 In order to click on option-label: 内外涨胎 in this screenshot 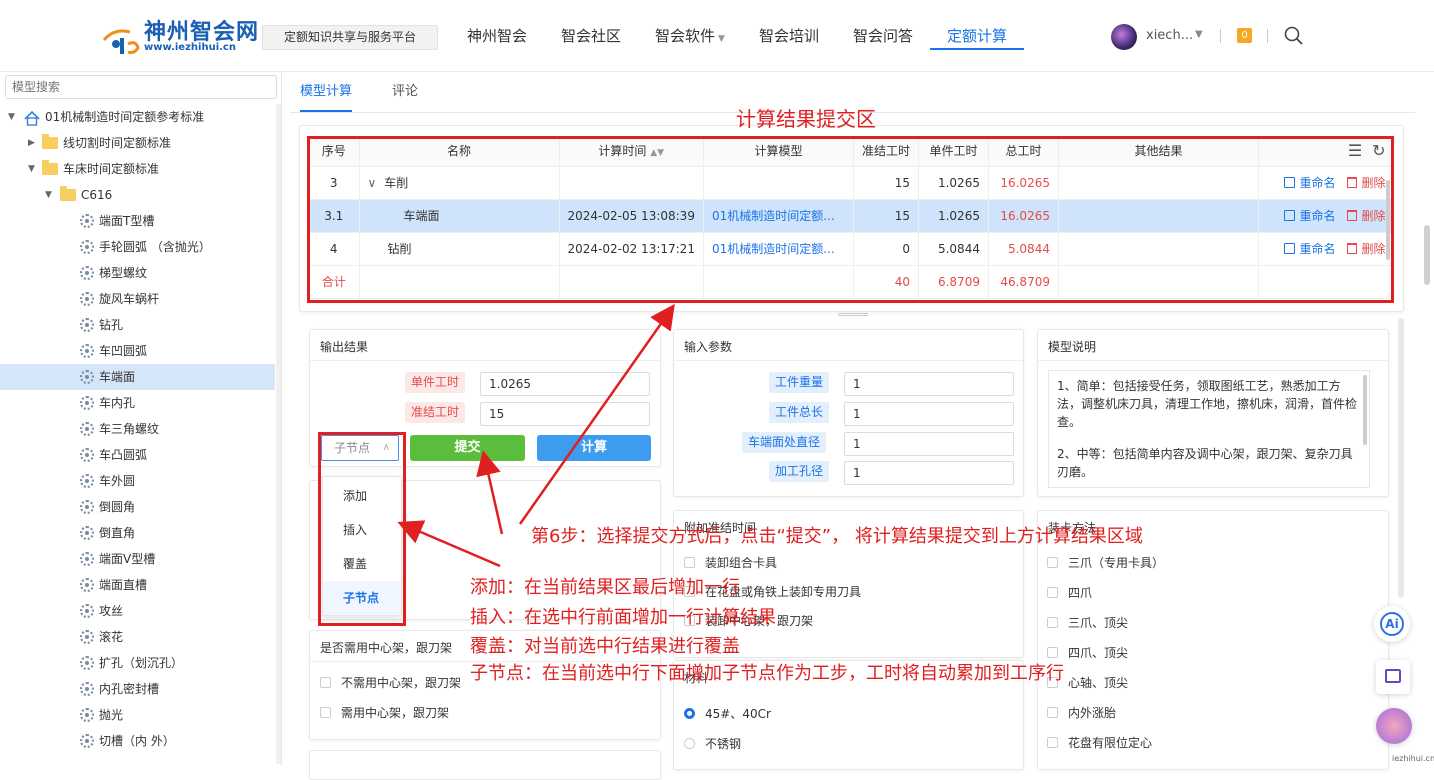, I will do `click(1092, 713)`.